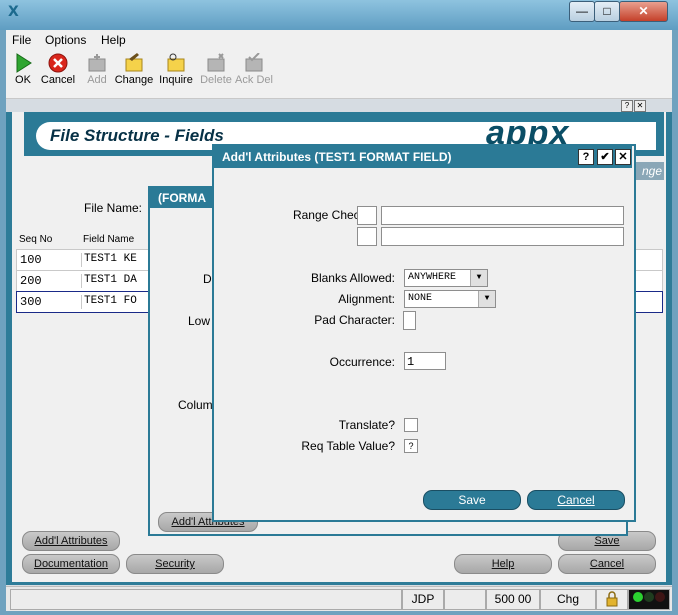 This screenshot has height=615, width=678. What do you see at coordinates (366, 299) in the screenshot?
I see `alignment-label: Alignment:` at bounding box center [366, 299].